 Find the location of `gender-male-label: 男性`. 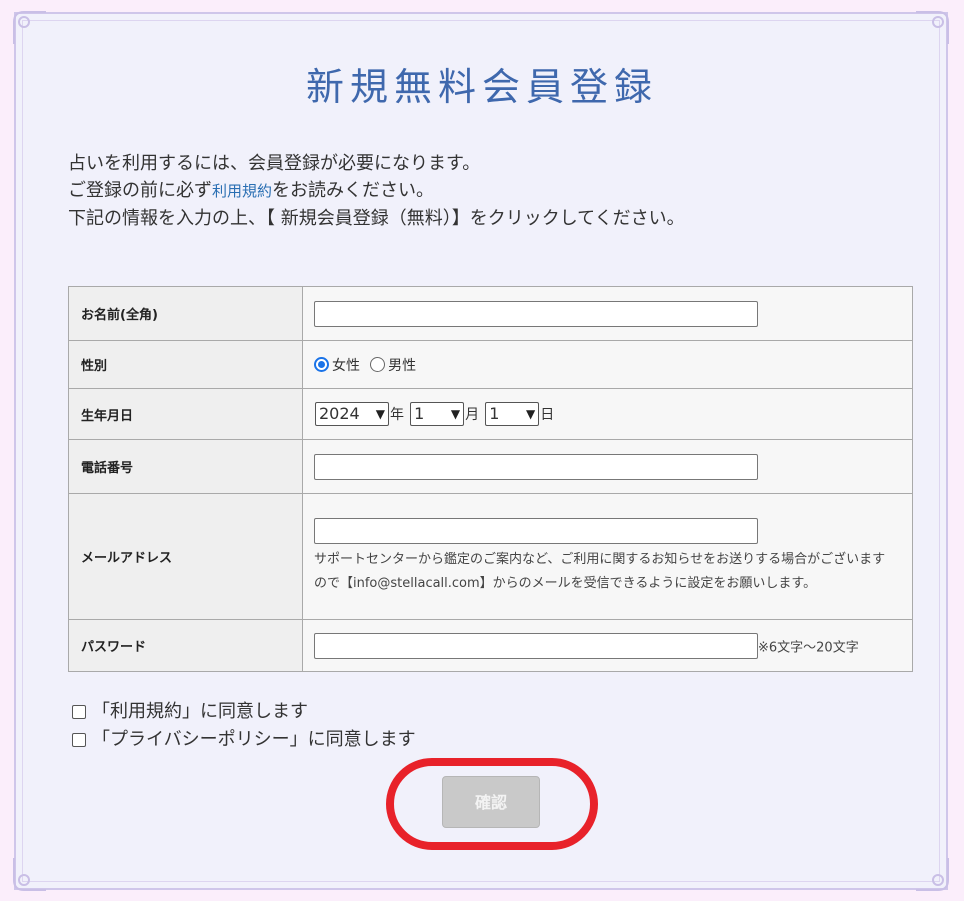

gender-male-label: 男性 is located at coordinates (402, 366).